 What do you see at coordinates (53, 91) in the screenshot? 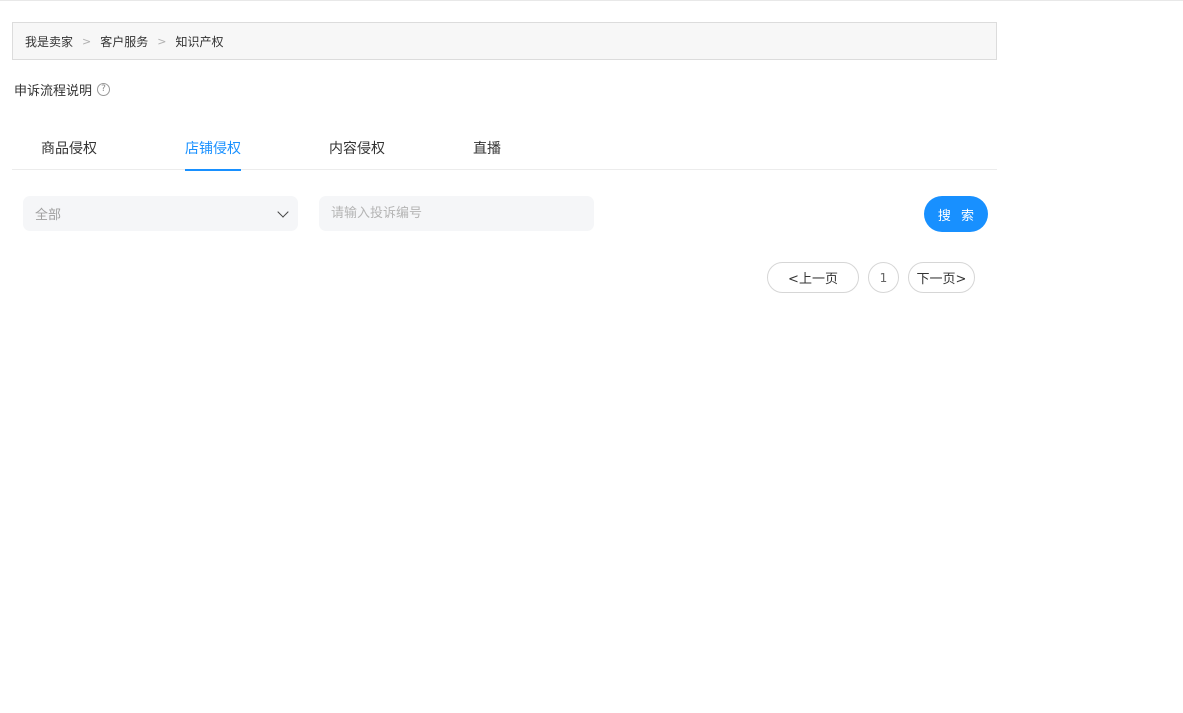
I see `appeal-process-label: 申诉流程说明` at bounding box center [53, 91].